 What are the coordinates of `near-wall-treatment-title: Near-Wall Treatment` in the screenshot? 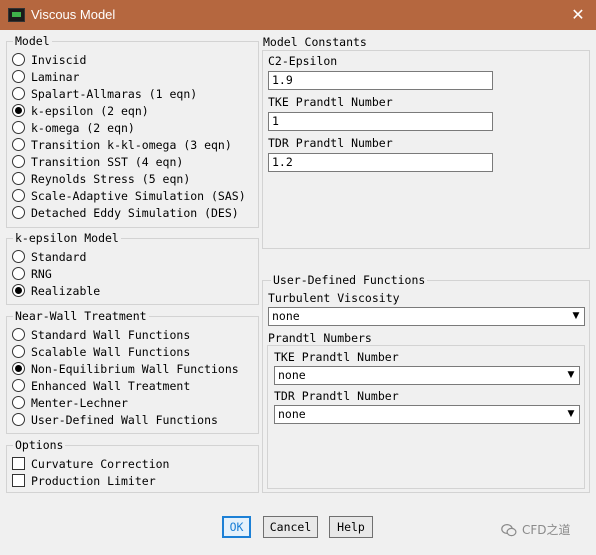 It's located at (81, 316).